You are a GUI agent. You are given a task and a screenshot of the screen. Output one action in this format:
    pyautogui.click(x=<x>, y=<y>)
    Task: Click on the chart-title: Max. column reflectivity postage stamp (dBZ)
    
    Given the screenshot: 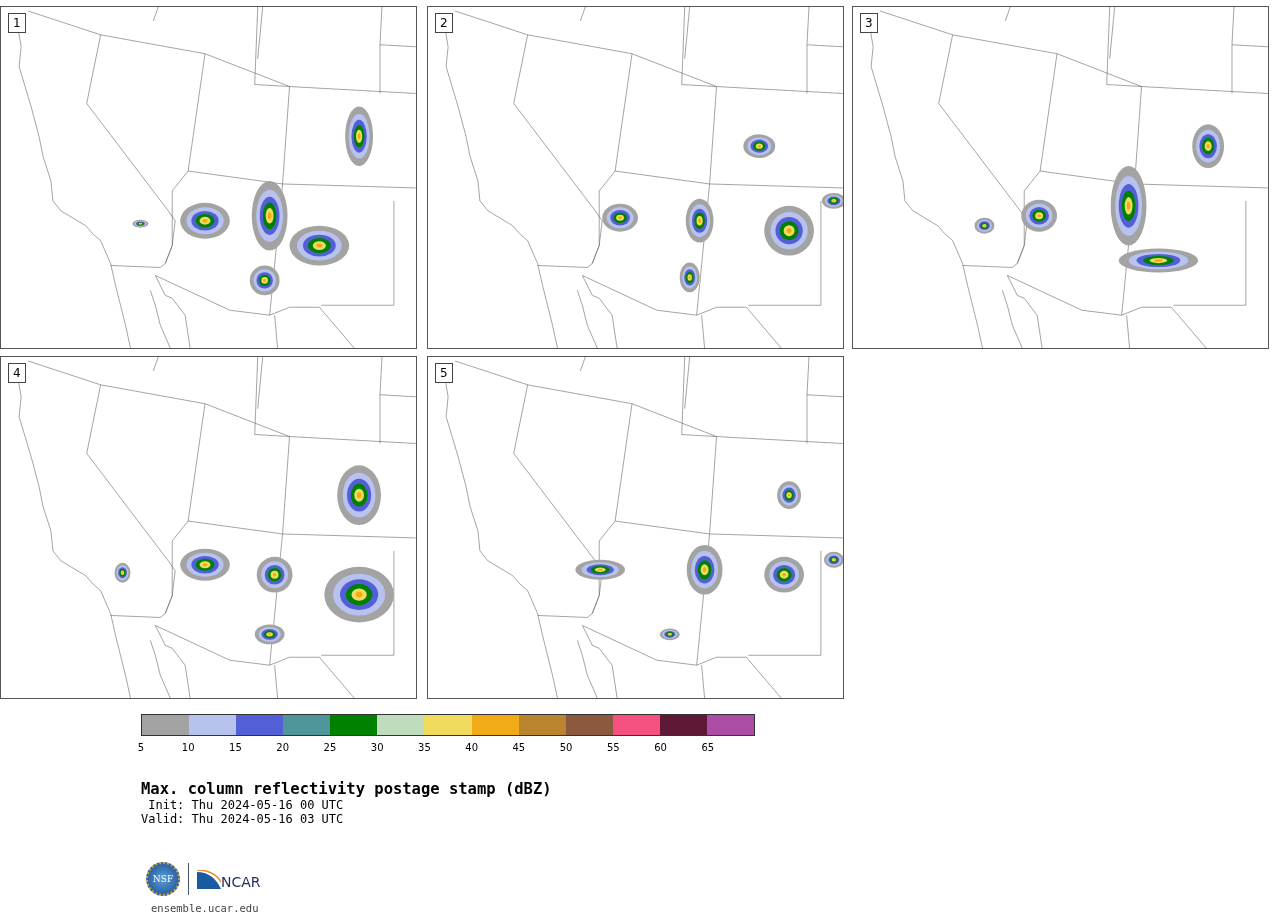 What is the action you would take?
    pyautogui.click(x=347, y=789)
    